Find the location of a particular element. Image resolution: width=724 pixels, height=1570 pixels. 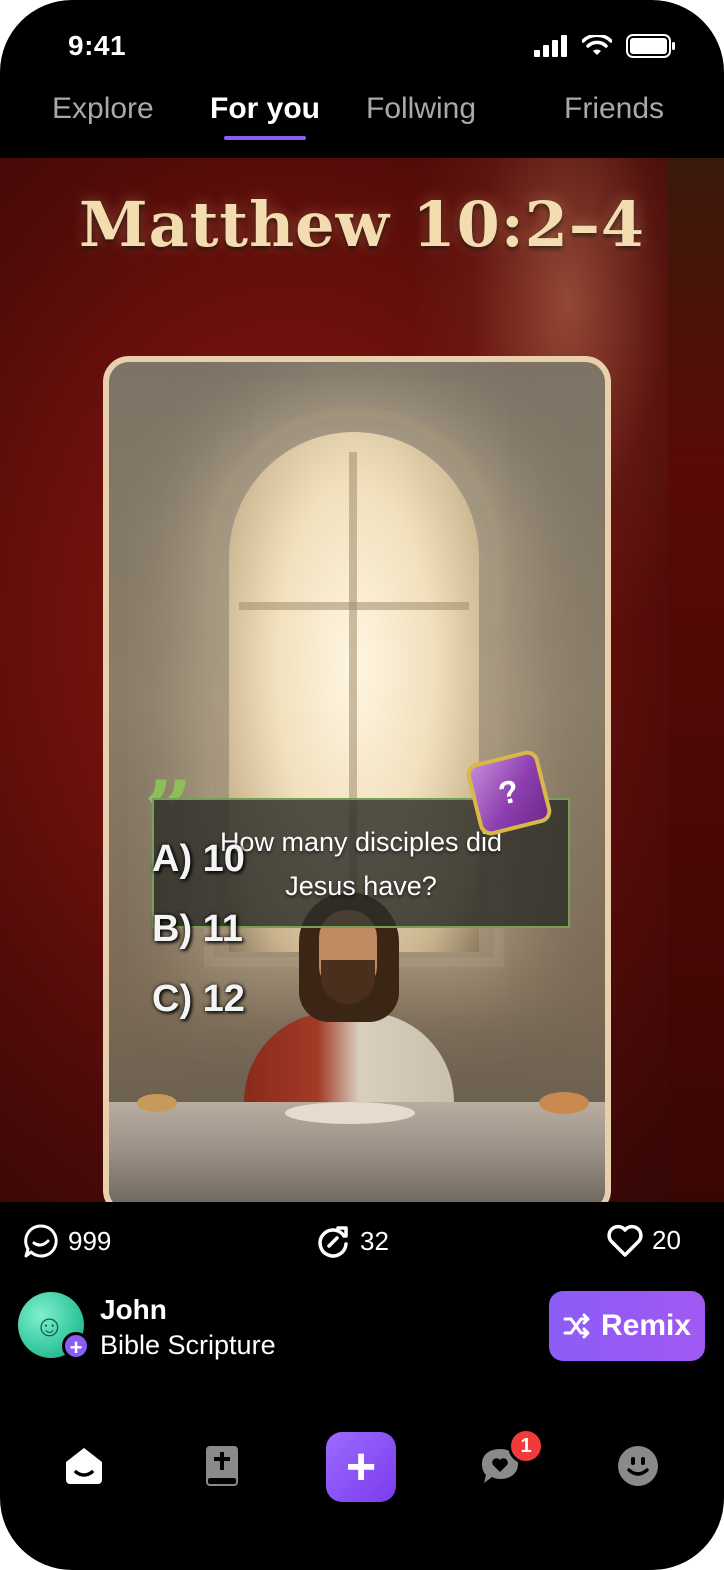

tab-explore: Explore is located at coordinates (103, 109).